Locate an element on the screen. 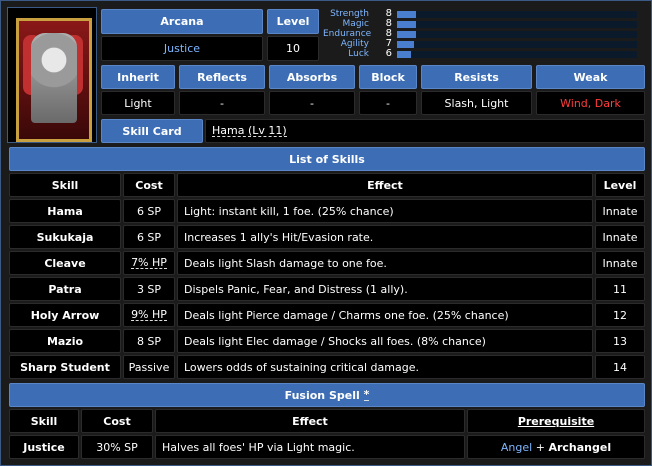  skill-level: 12 is located at coordinates (620, 315).